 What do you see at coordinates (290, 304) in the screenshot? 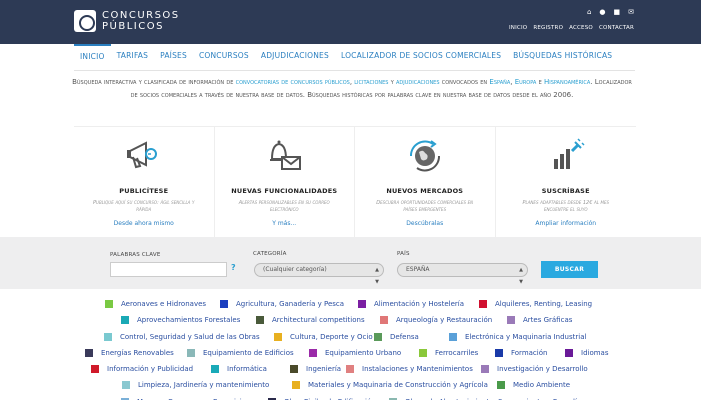
I see `category-label: Agricultura, Ganadería y Pesca` at bounding box center [290, 304].